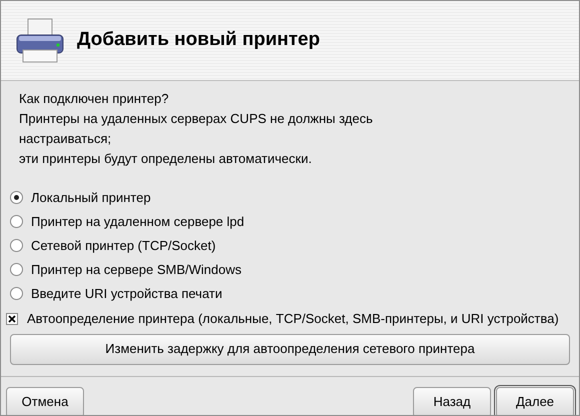  I want to click on back-button: Назад, so click(452, 400).